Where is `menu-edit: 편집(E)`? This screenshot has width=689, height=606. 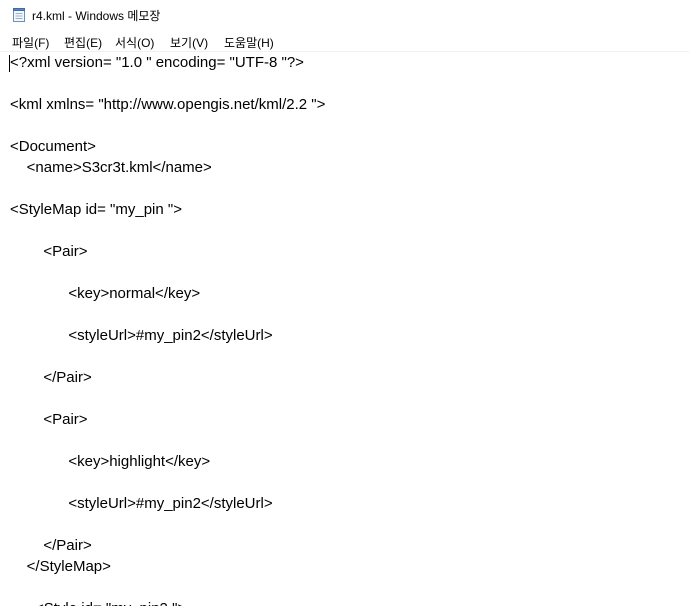
menu-edit: 편집(E) is located at coordinates (83, 42).